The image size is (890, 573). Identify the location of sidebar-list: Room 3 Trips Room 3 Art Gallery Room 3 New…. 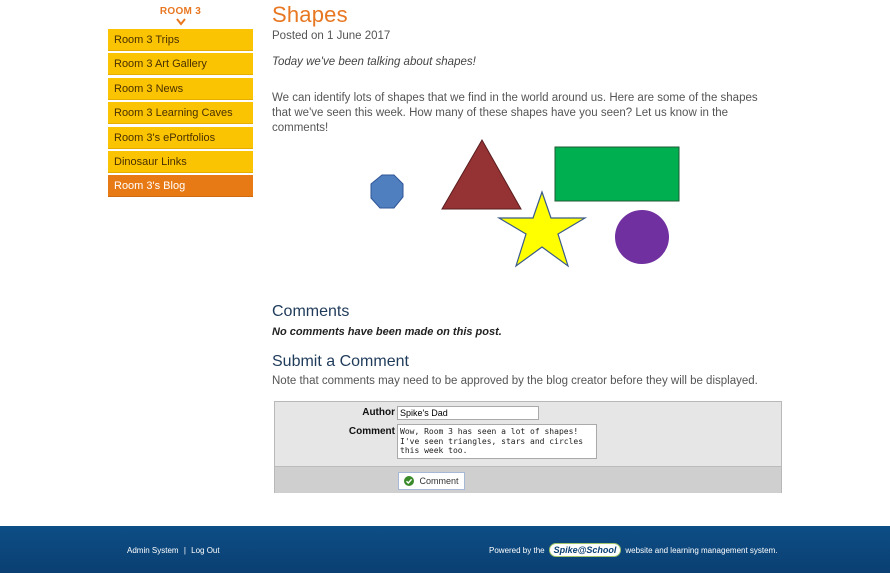
(180, 113).